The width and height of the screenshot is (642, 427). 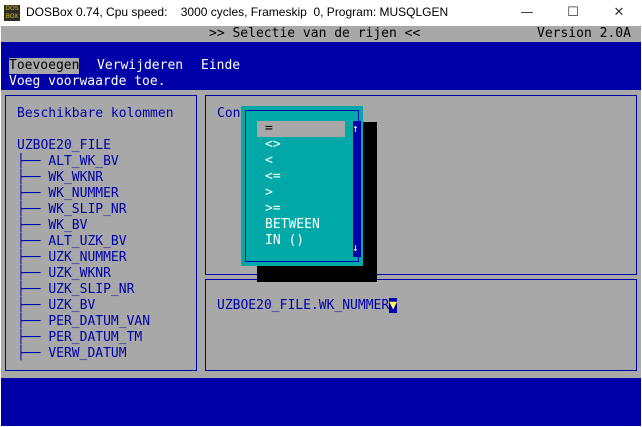 I want to click on operator-option: IN (), so click(x=284, y=241).